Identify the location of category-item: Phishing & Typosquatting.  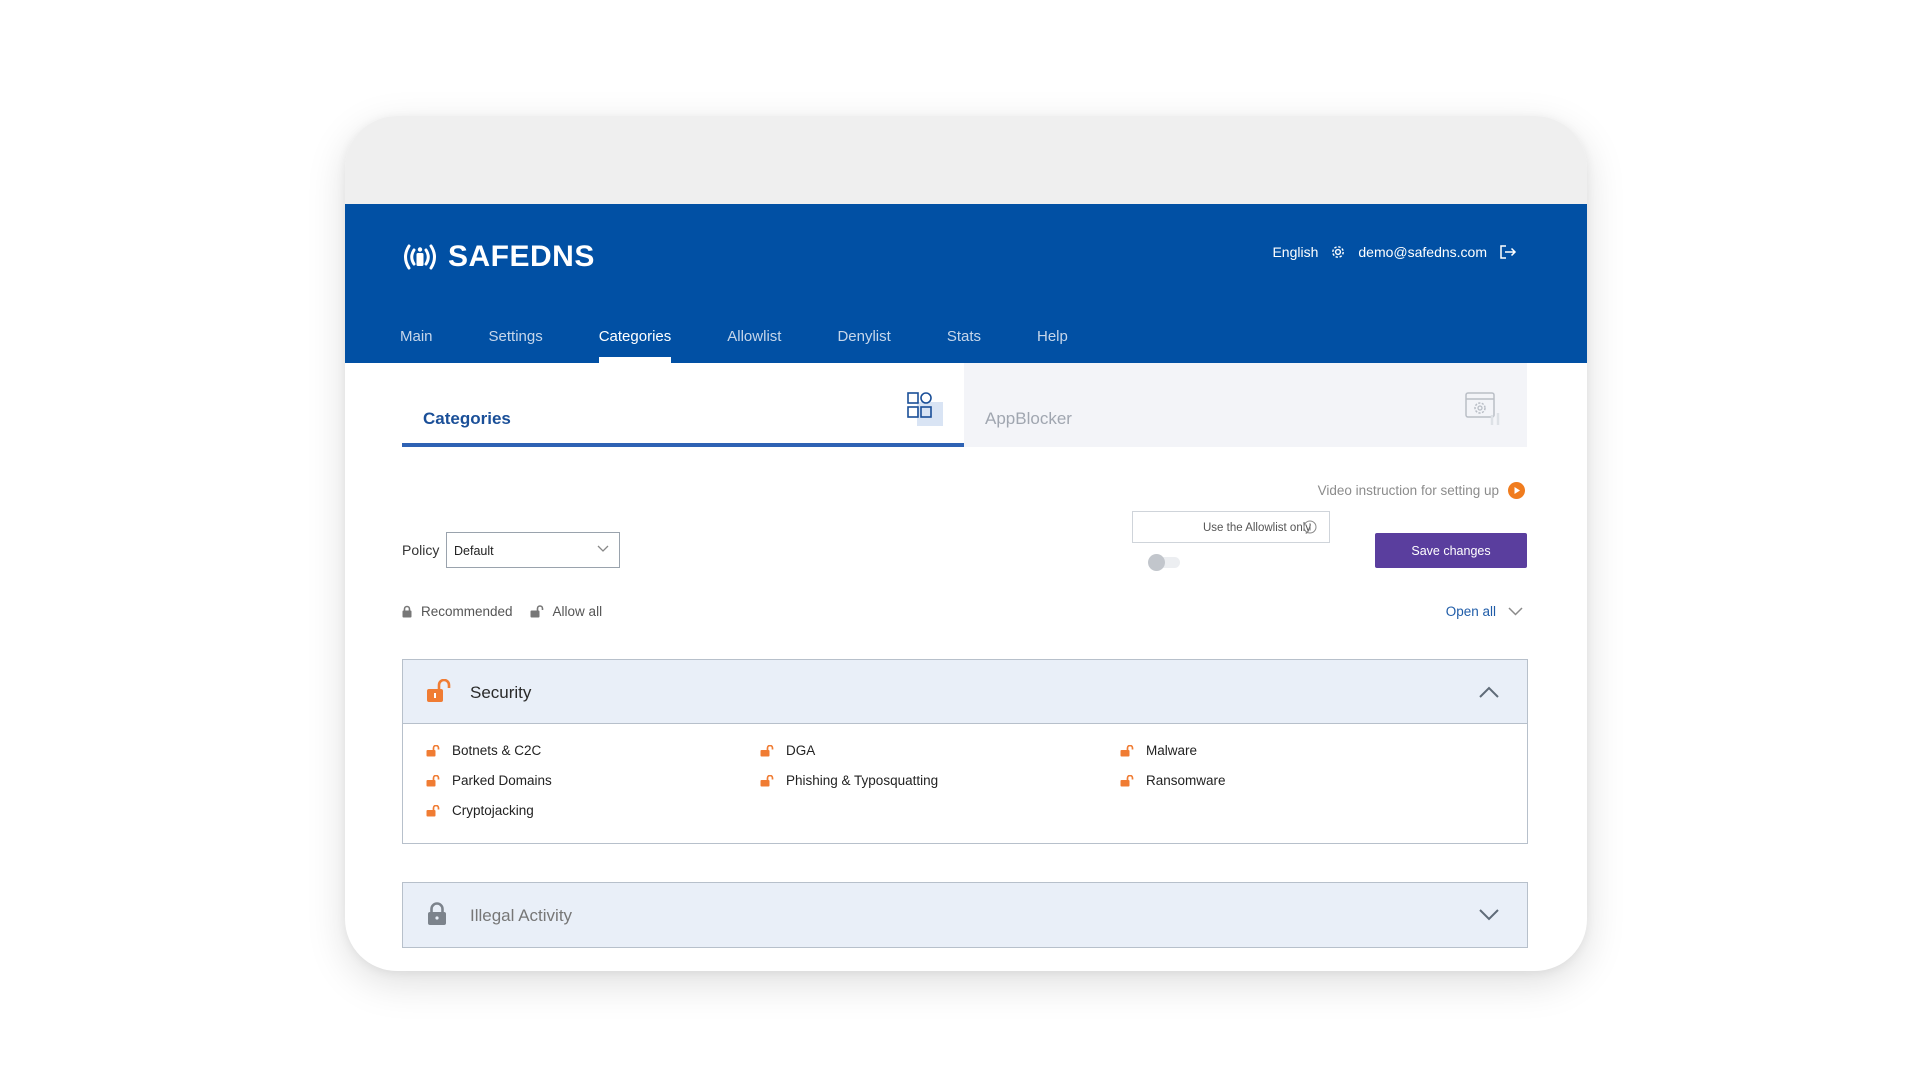
(849, 780).